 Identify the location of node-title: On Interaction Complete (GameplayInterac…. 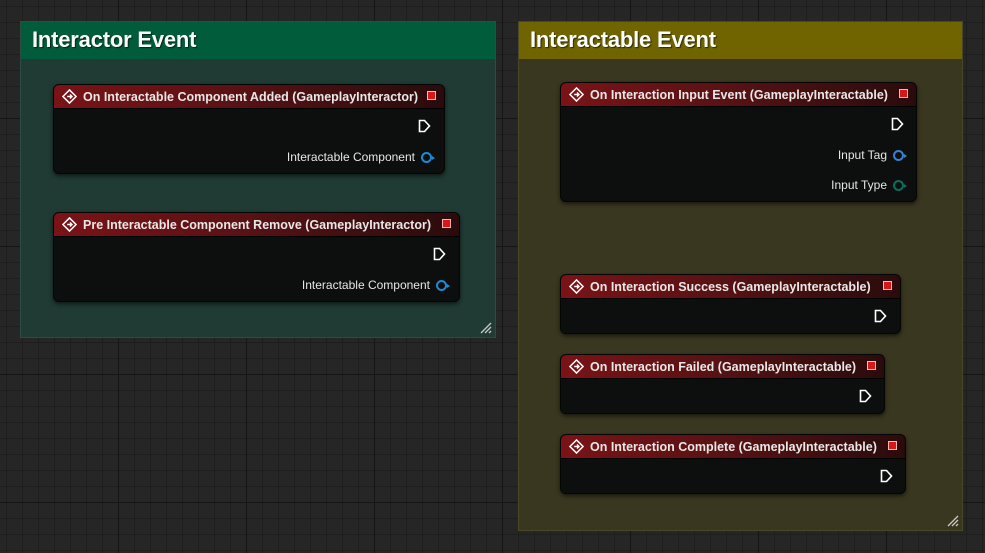
(733, 446).